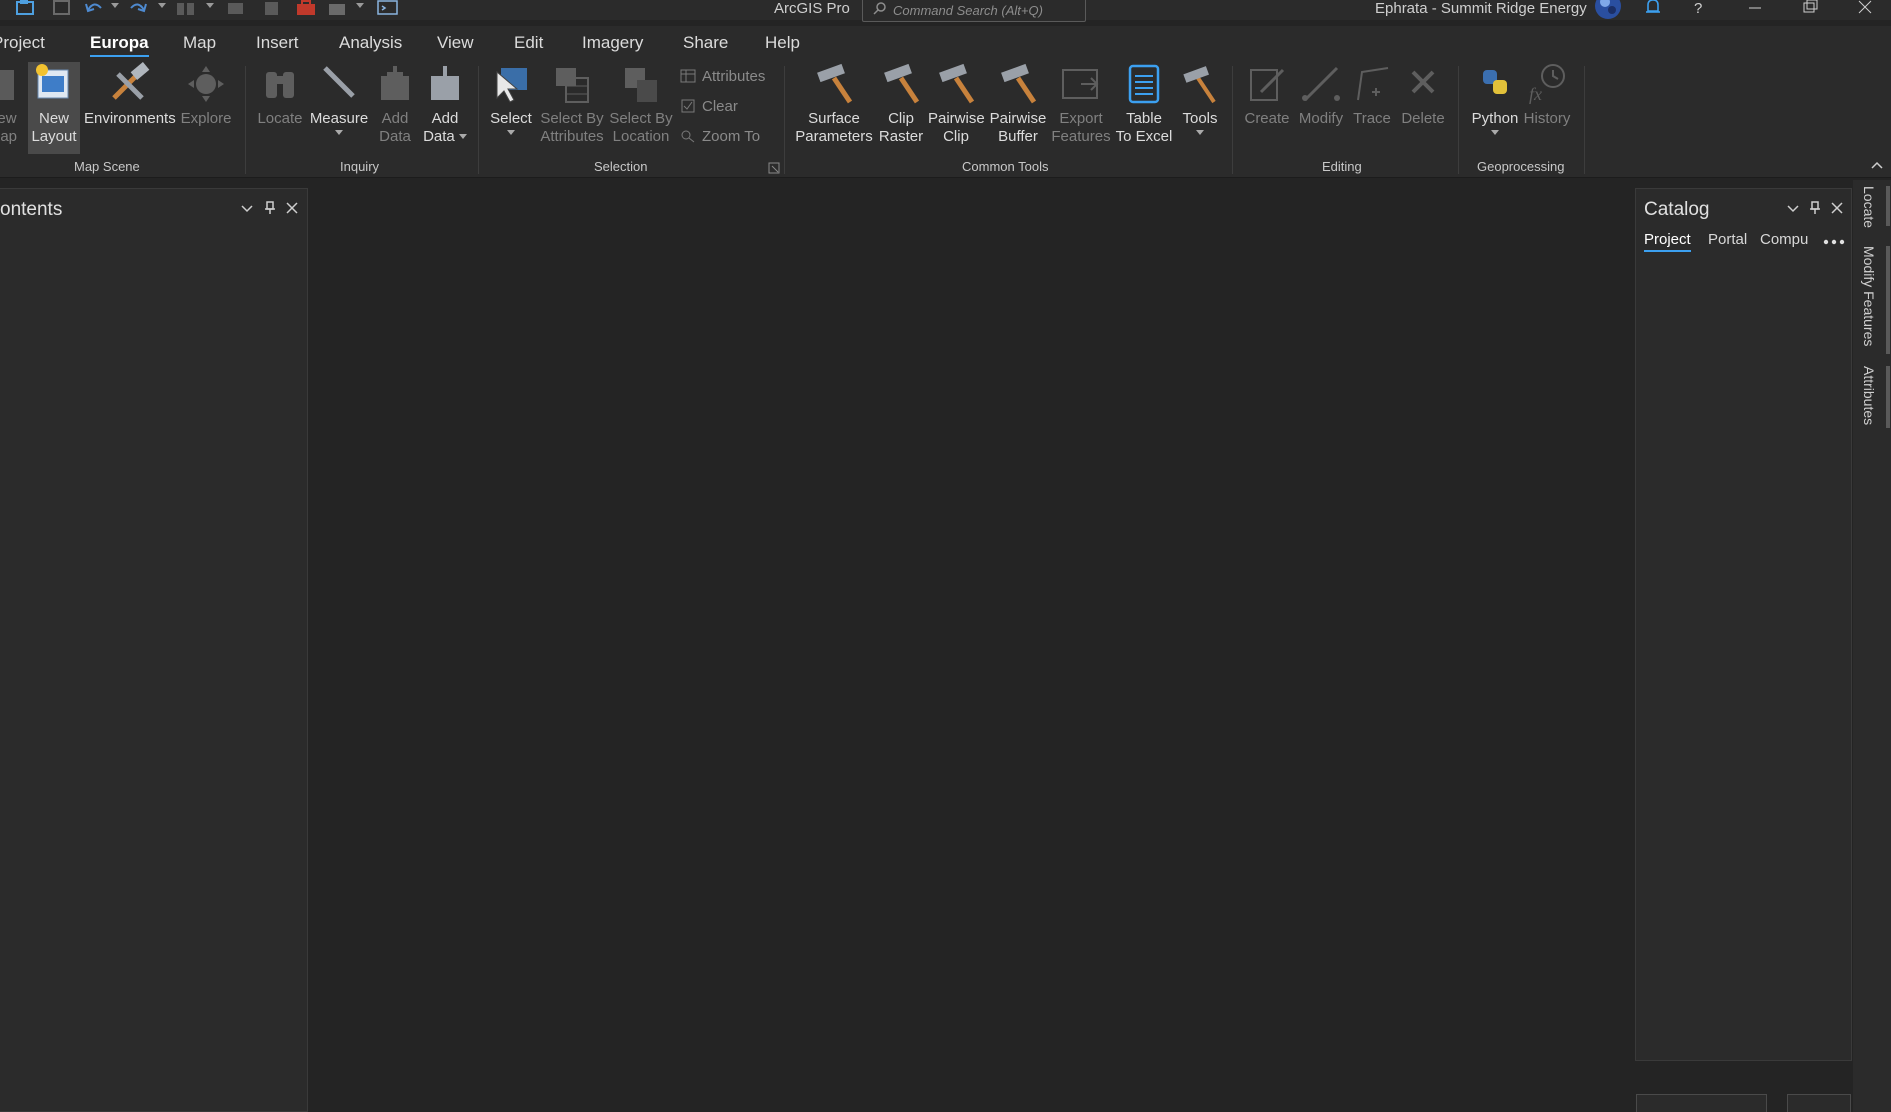 Image resolution: width=1891 pixels, height=1112 pixels. What do you see at coordinates (130, 95) in the screenshot?
I see `environments-button: Environments` at bounding box center [130, 95].